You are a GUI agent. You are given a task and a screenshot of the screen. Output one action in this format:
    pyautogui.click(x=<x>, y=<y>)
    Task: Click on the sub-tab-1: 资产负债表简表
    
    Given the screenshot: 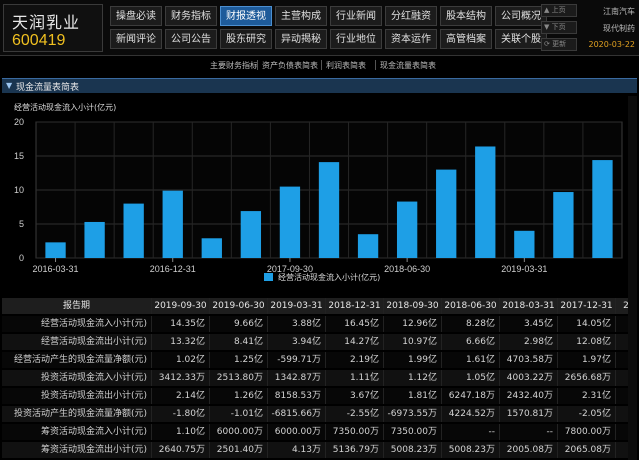 What is the action you would take?
    pyautogui.click(x=290, y=65)
    